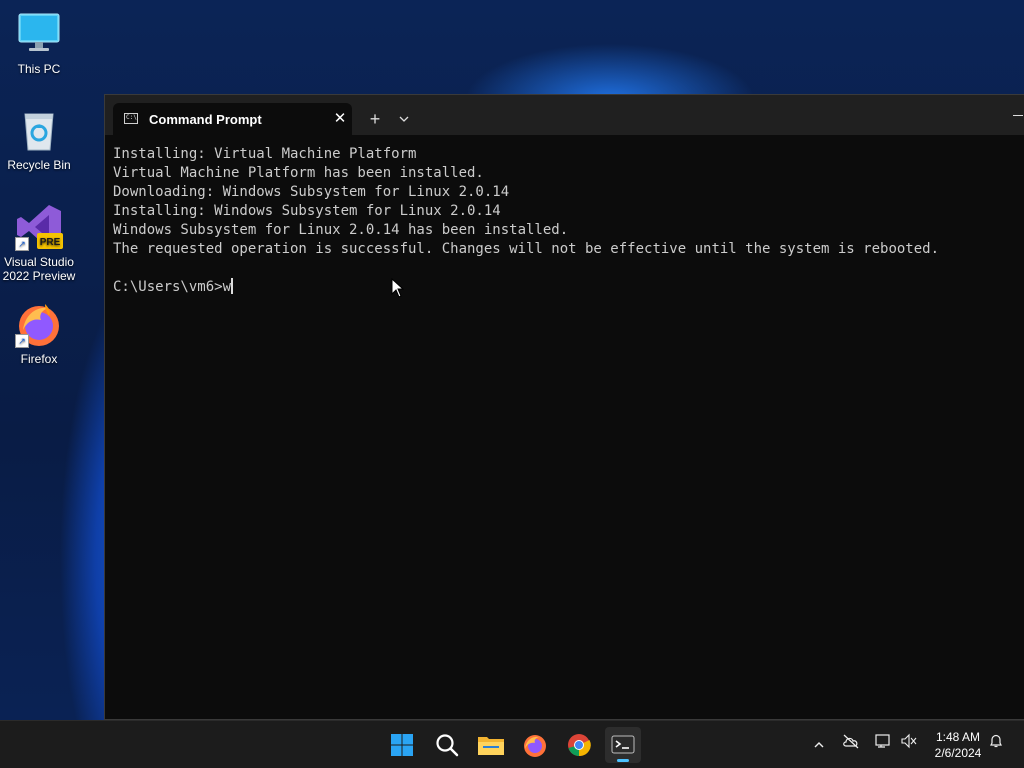 This screenshot has width=1024, height=768. I want to click on recycle-bin-icon, so click(39, 130).